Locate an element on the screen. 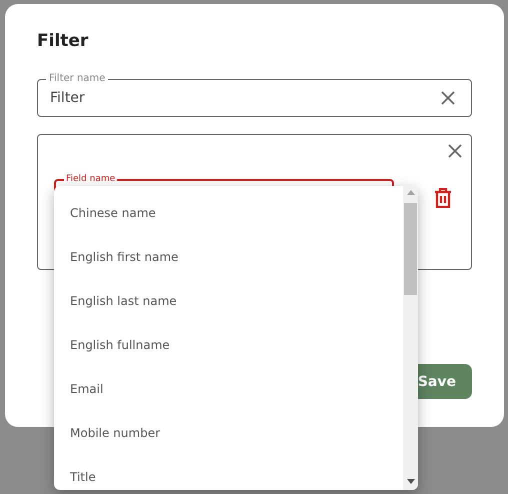 This screenshot has height=494, width=508. dropdown-option: English last name is located at coordinates (228, 316).